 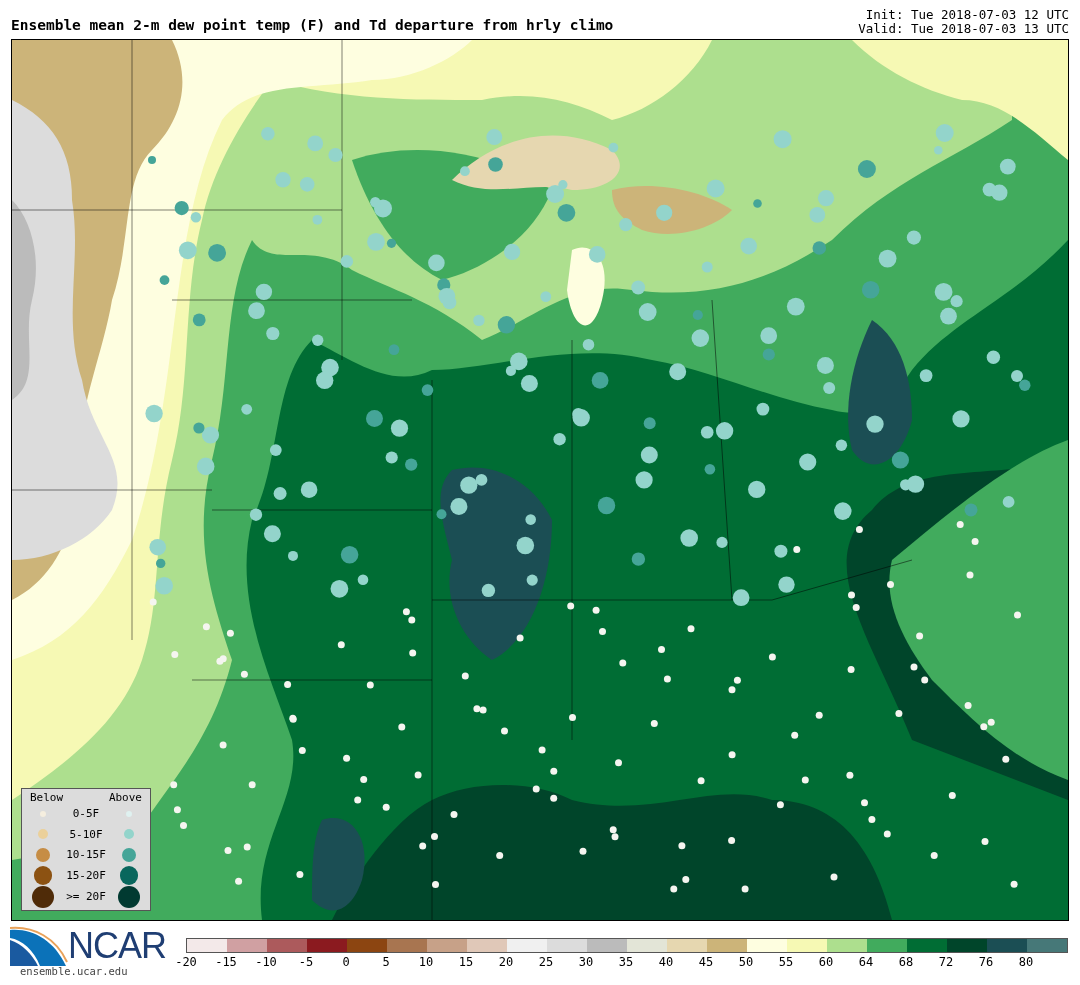 What do you see at coordinates (266, 962) in the screenshot?
I see `tick-label: -10` at bounding box center [266, 962].